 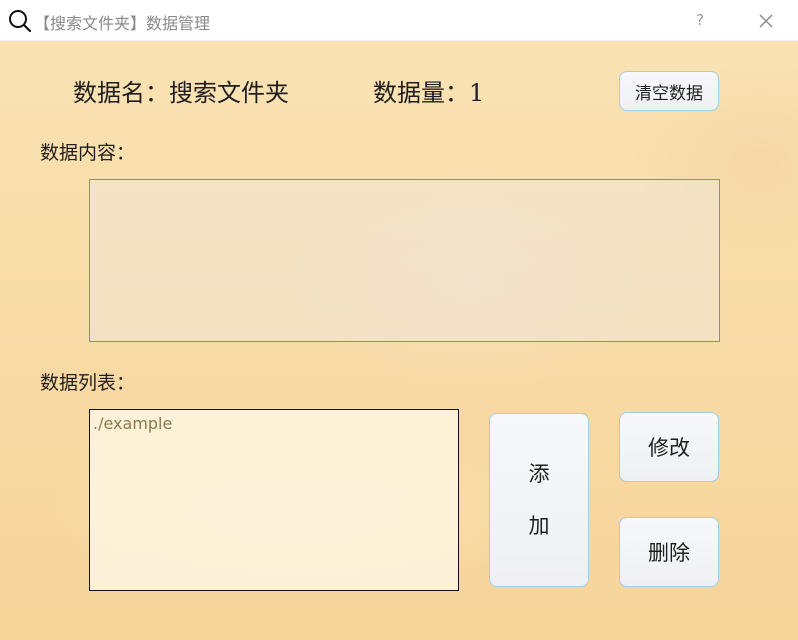 What do you see at coordinates (766, 21) in the screenshot?
I see `close-icon` at bounding box center [766, 21].